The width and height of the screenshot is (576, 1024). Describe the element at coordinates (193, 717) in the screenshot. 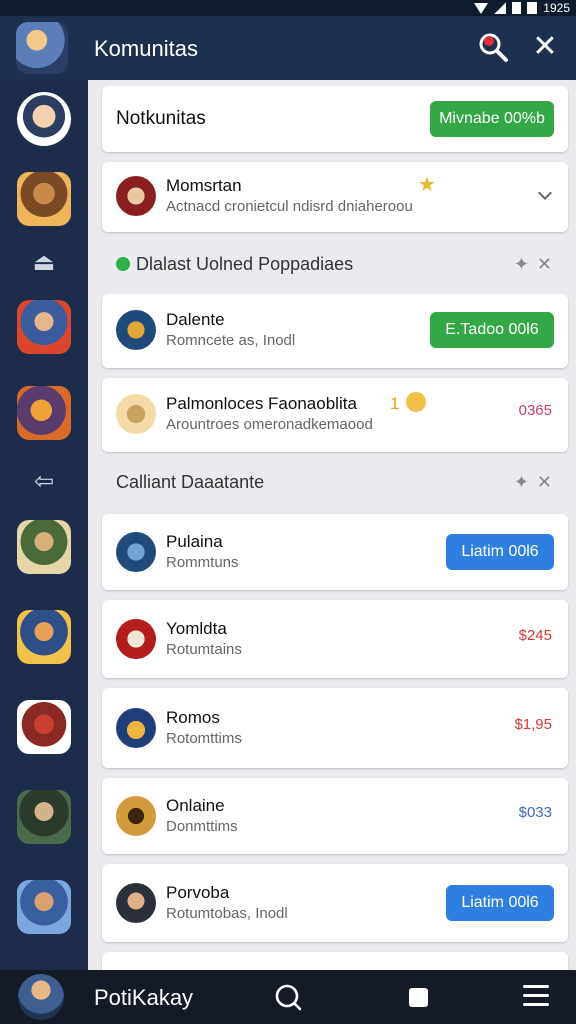

I see `item-title: Romos` at that location.